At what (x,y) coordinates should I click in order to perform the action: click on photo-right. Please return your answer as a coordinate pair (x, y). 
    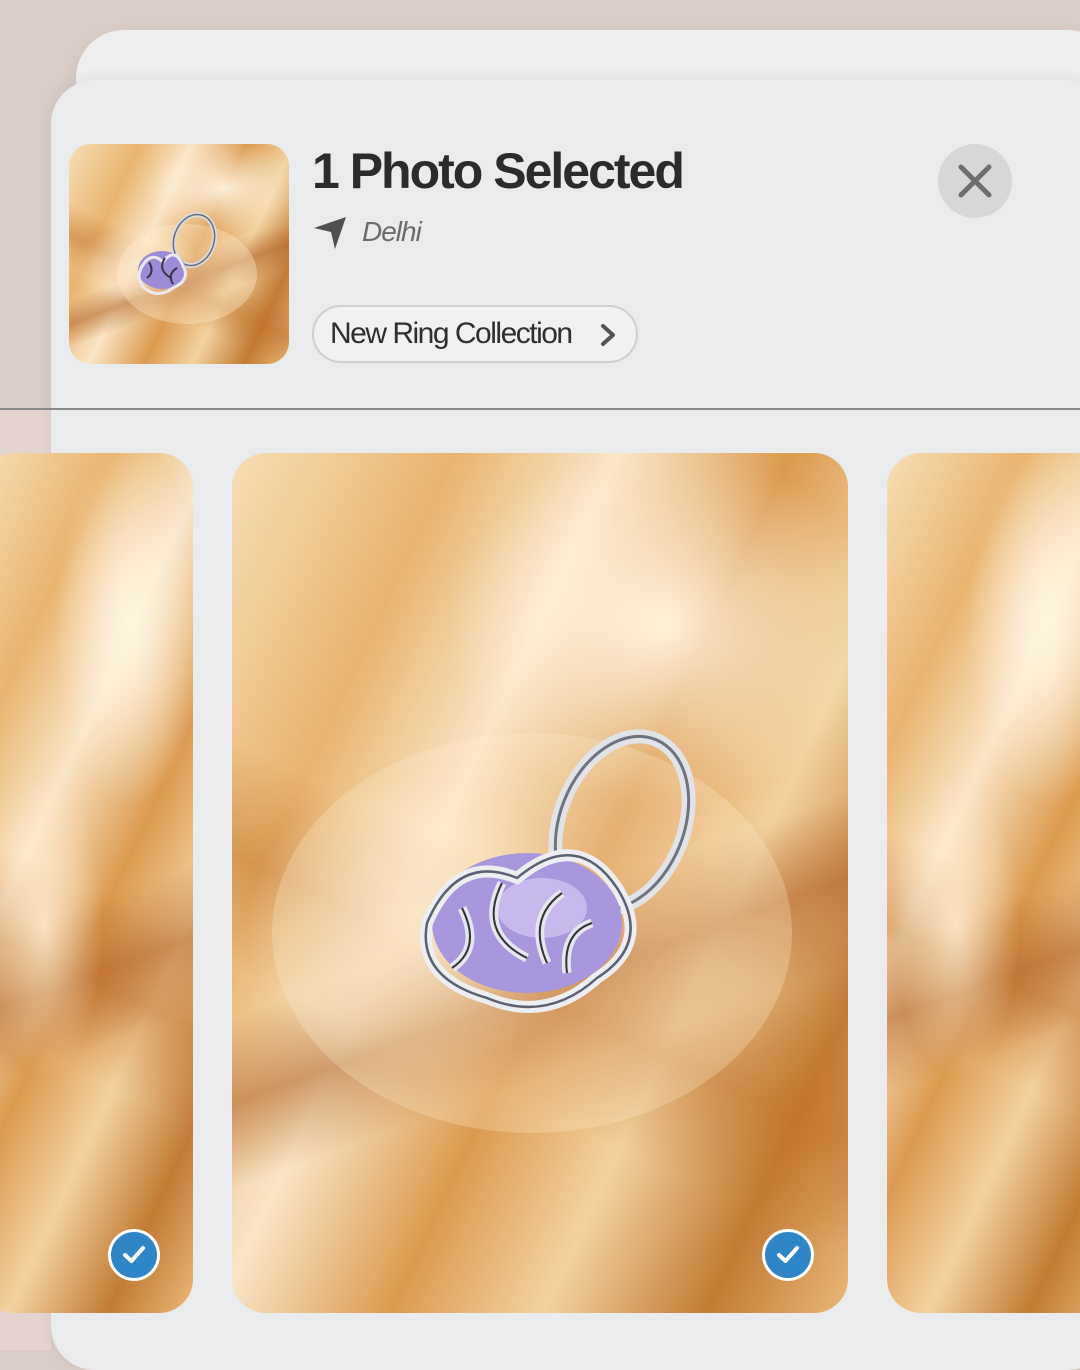
    Looking at the image, I should click on (983, 883).